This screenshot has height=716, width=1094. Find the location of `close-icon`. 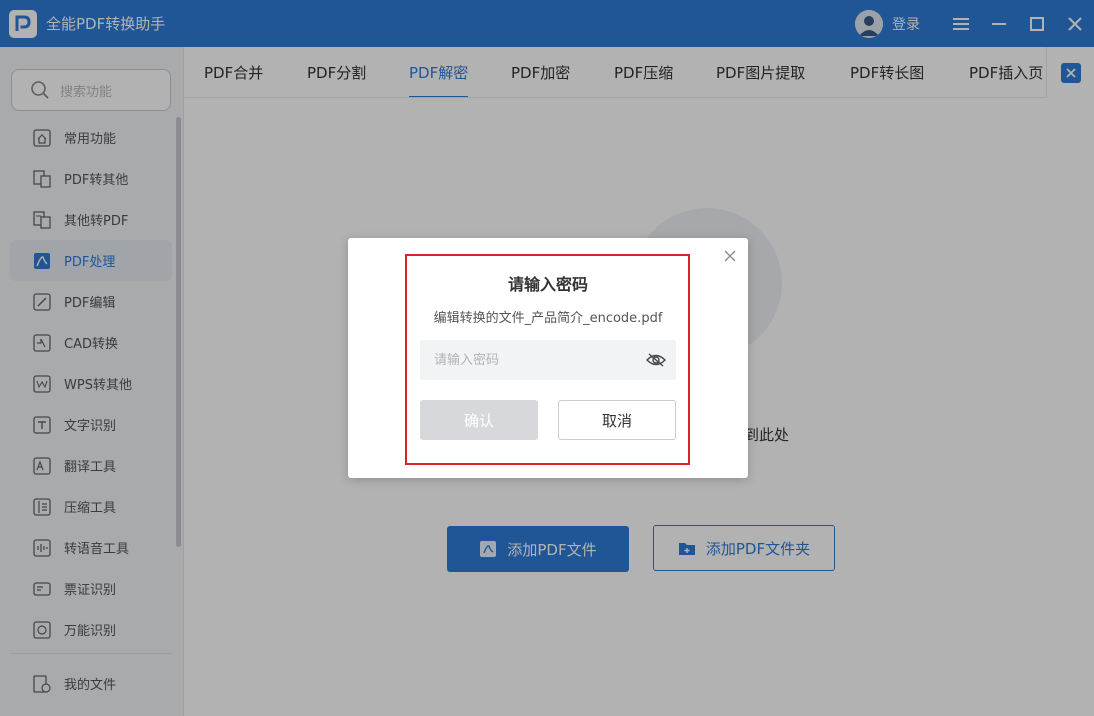

close-icon is located at coordinates (730, 256).